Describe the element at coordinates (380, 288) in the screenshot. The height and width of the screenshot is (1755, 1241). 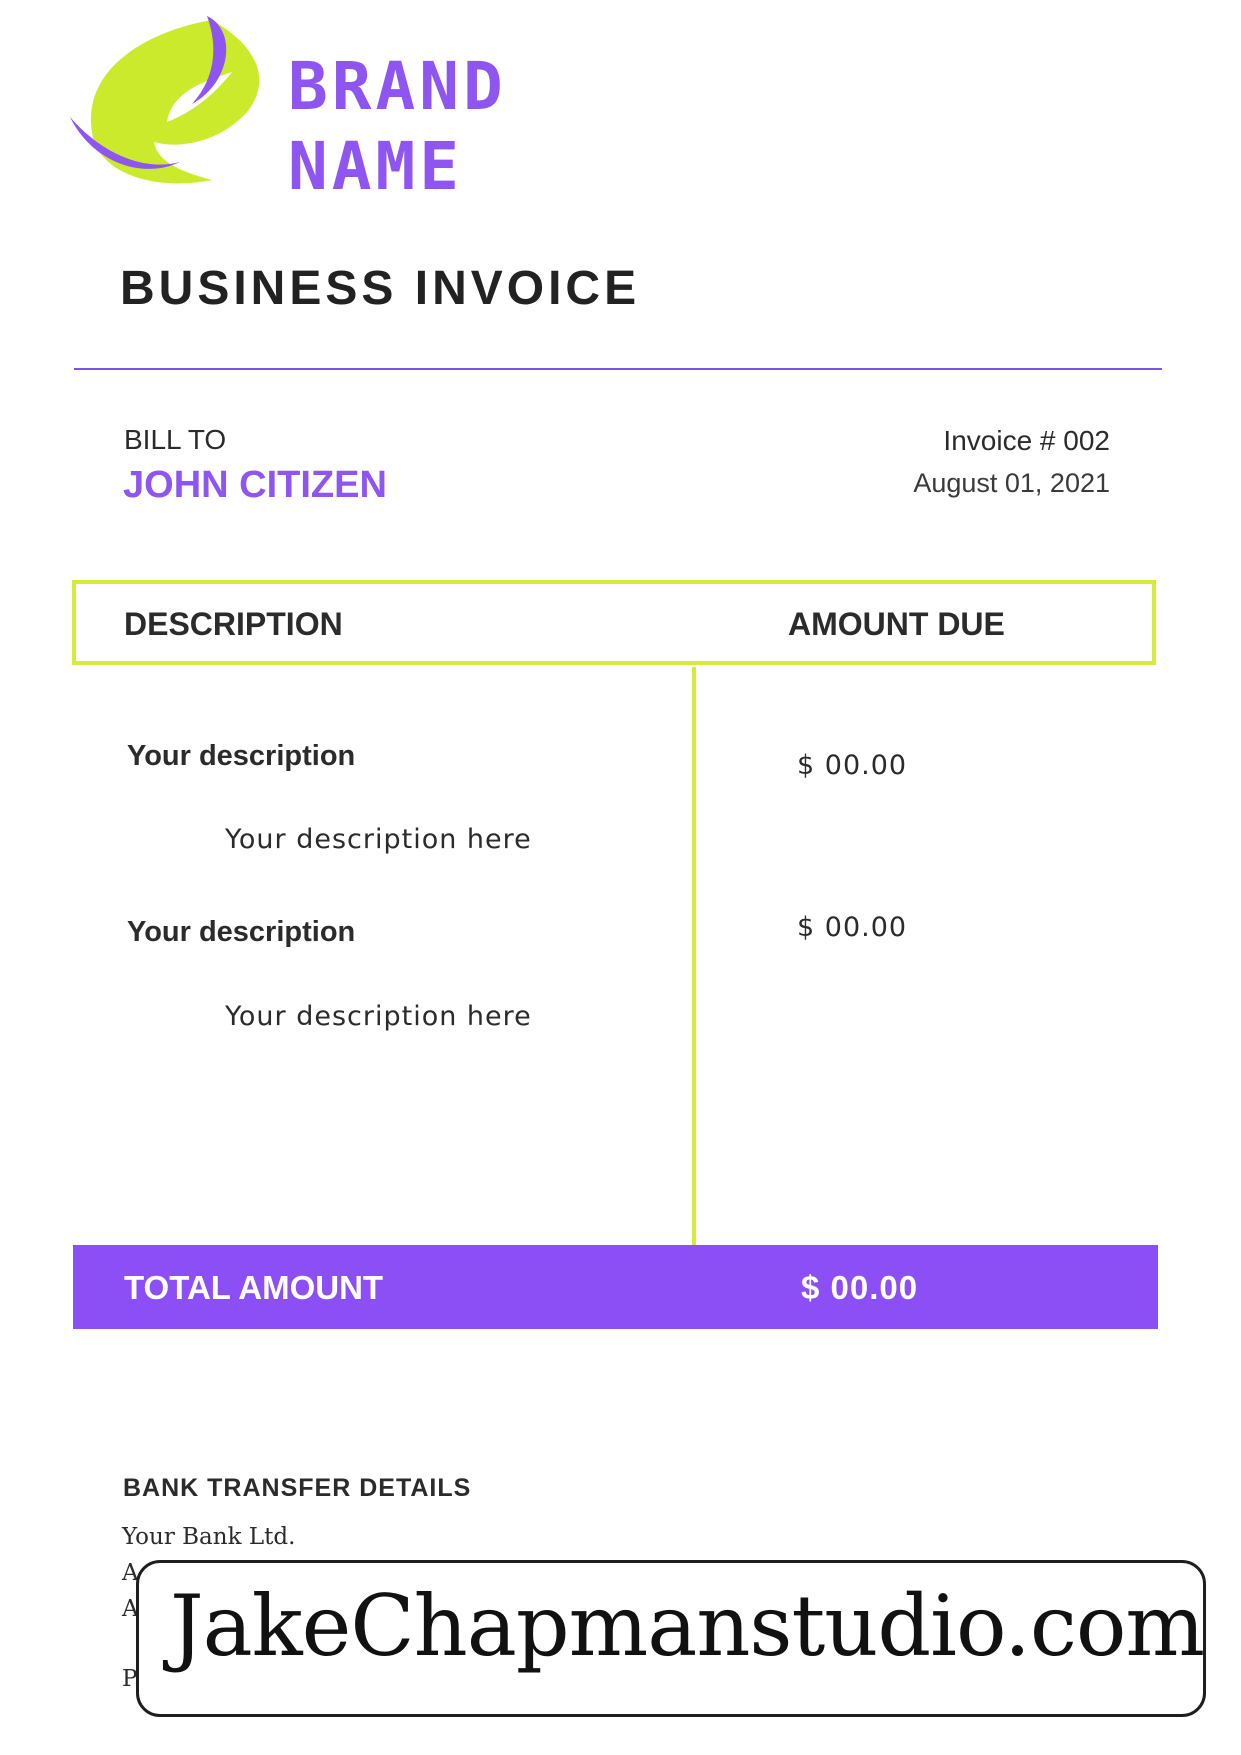
I see `document-title: BUSINESS INVOICE` at that location.